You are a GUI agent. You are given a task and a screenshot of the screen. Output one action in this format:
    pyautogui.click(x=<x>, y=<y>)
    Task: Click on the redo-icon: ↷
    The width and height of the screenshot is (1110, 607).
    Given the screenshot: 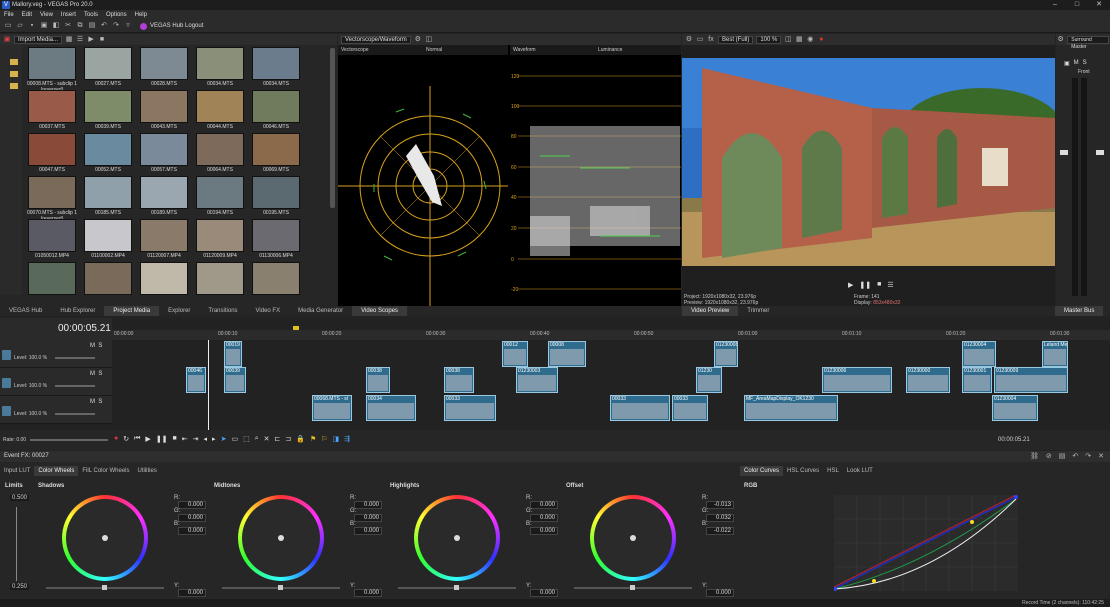 What is the action you would take?
    pyautogui.click(x=116, y=26)
    